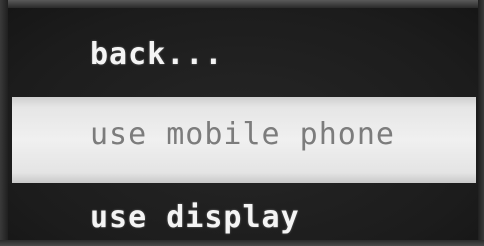 This screenshot has height=246, width=484. I want to click on screen-bezel-bottom, so click(242, 243).